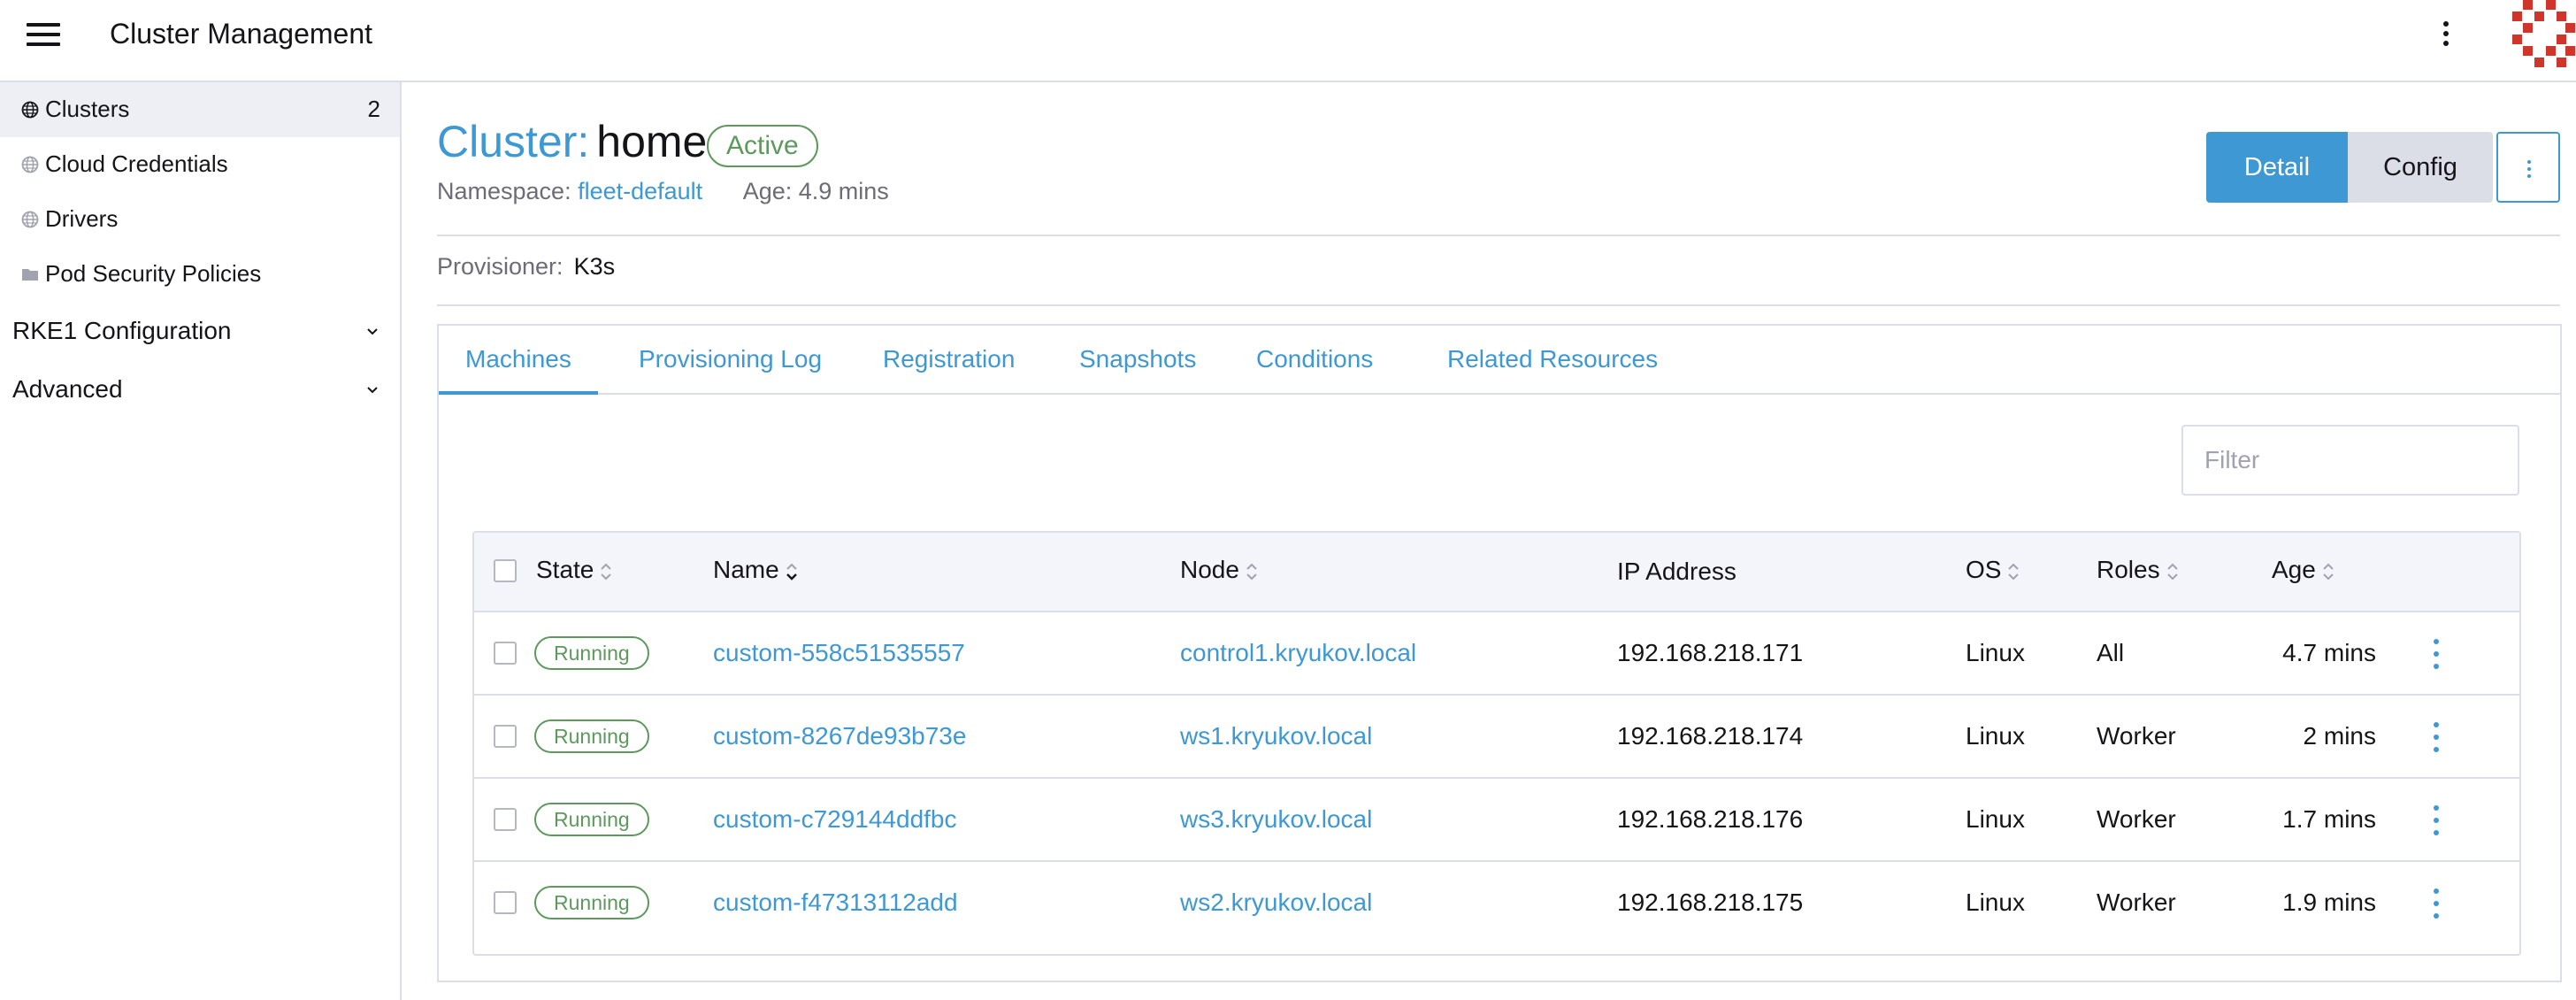 The height and width of the screenshot is (1000, 2576). What do you see at coordinates (1276, 902) in the screenshot?
I see `node-link: ws2.kryukov.local` at bounding box center [1276, 902].